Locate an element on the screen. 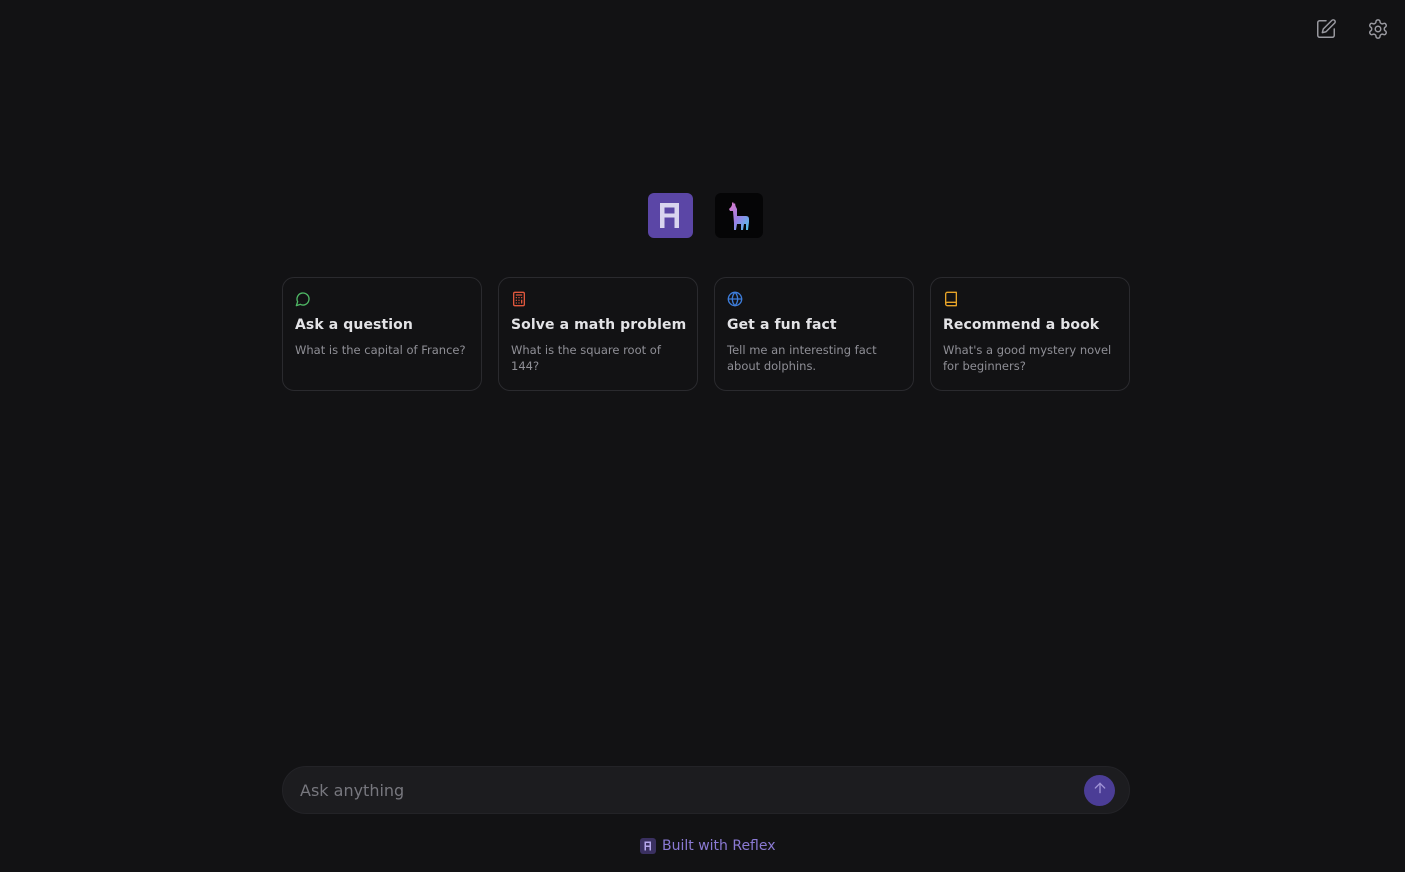 The height and width of the screenshot is (872, 1405). footer-text: Built with Reflex is located at coordinates (719, 846).